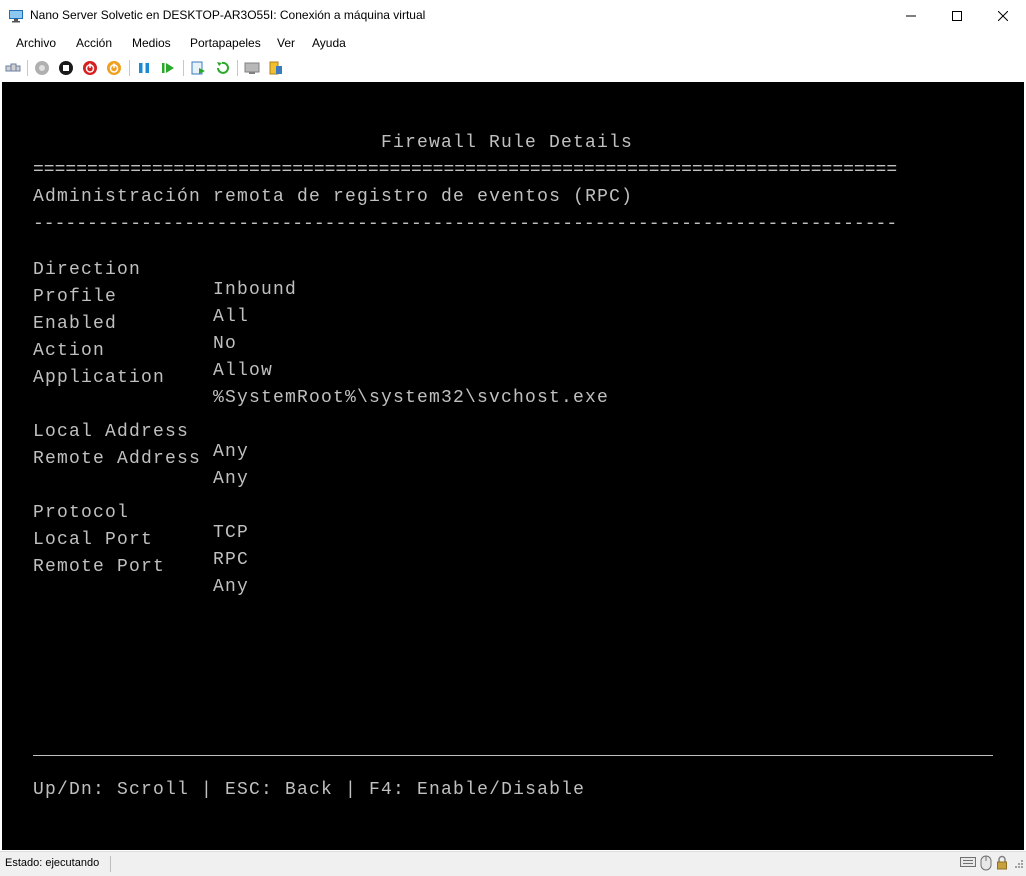 The height and width of the screenshot is (876, 1026). I want to click on close-button, so click(1003, 16).